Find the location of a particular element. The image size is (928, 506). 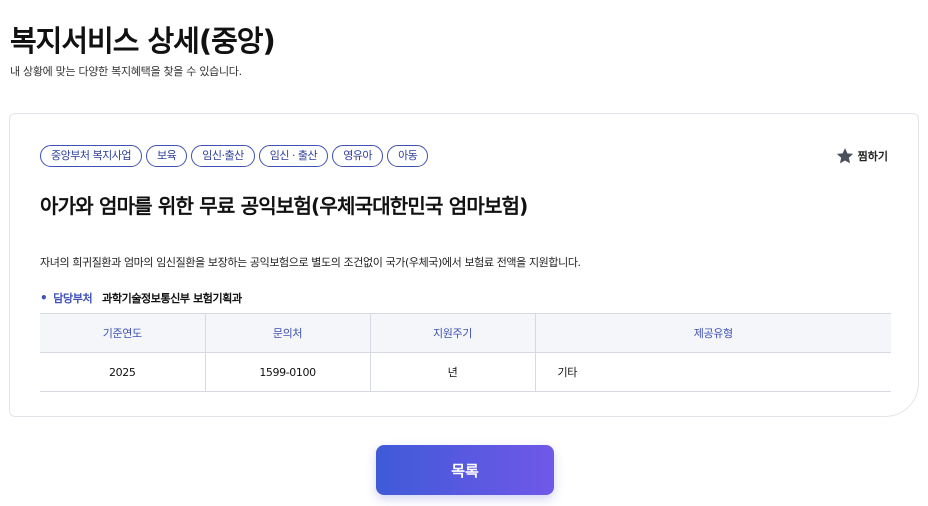

star-icon is located at coordinates (845, 156).